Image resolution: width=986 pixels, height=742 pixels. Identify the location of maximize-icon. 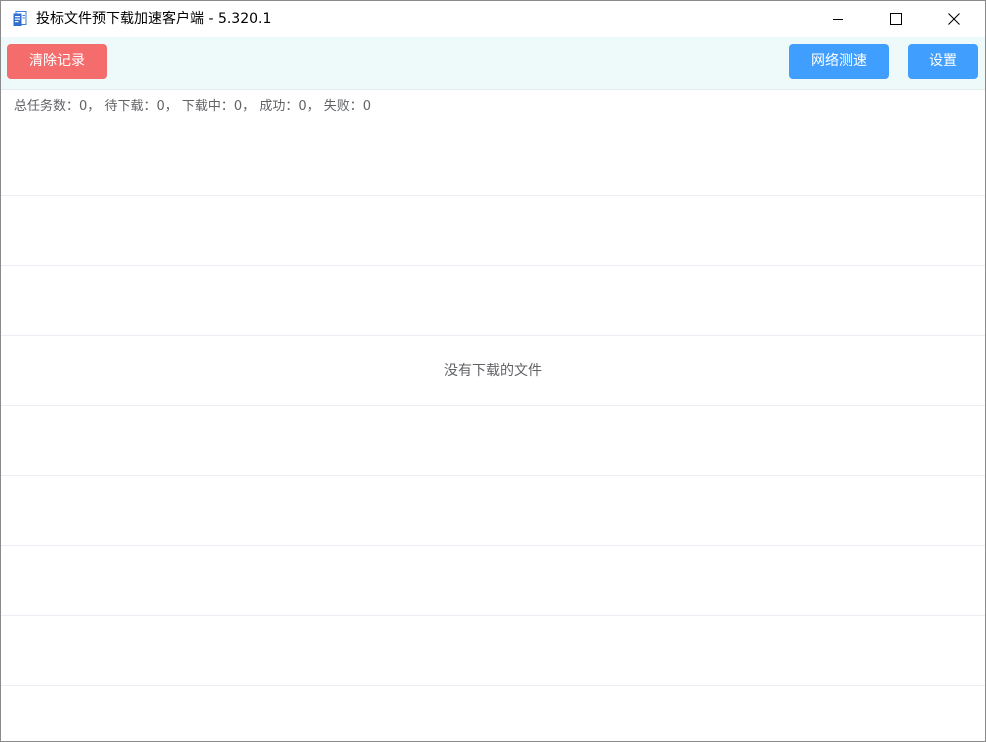
(896, 19).